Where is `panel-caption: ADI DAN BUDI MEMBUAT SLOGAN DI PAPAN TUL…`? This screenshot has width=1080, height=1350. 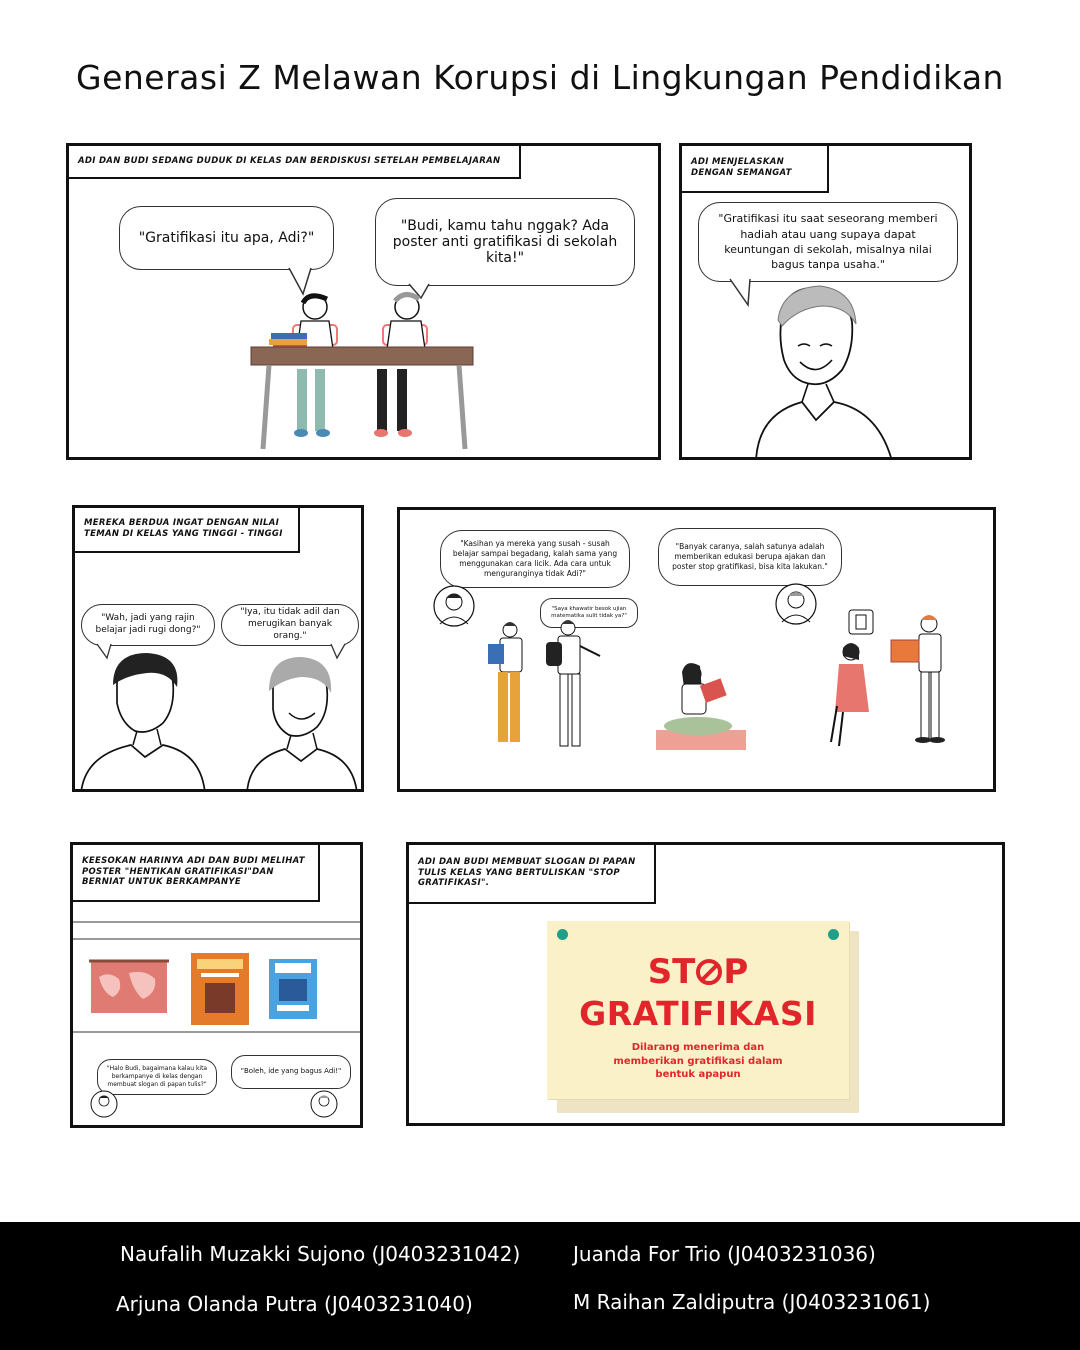 panel-caption: ADI DAN BUDI MEMBUAT SLOGAN DI PAPAN TUL… is located at coordinates (532, 874).